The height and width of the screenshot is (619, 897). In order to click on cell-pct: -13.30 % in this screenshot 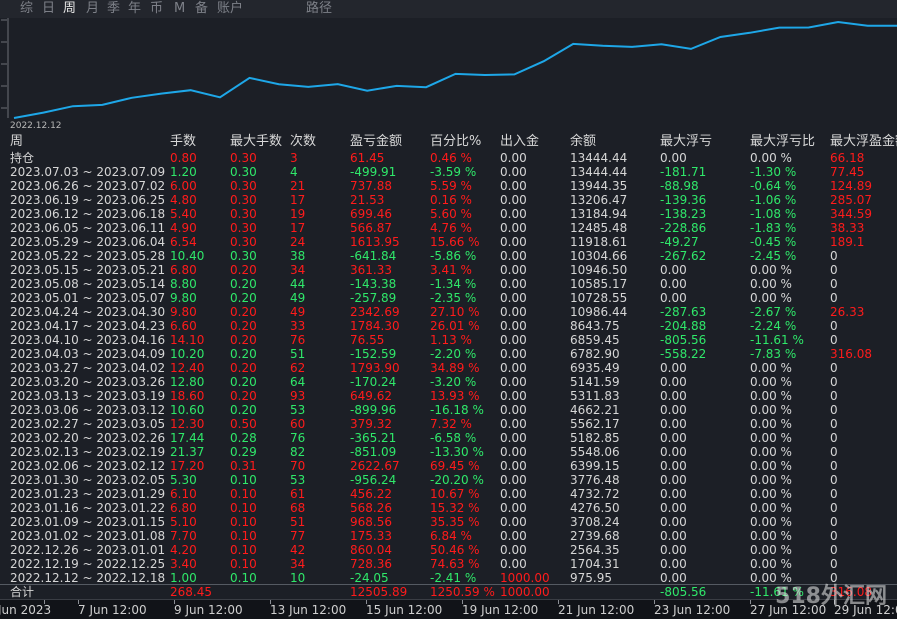, I will do `click(457, 452)`.